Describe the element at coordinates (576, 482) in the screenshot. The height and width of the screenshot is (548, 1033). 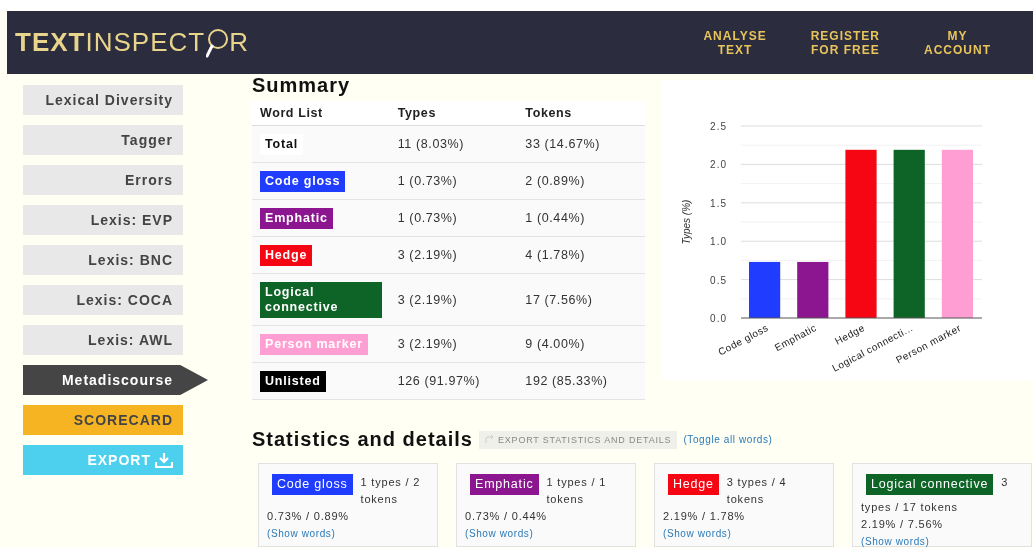
I see `count-text: 1 types / 1` at that location.